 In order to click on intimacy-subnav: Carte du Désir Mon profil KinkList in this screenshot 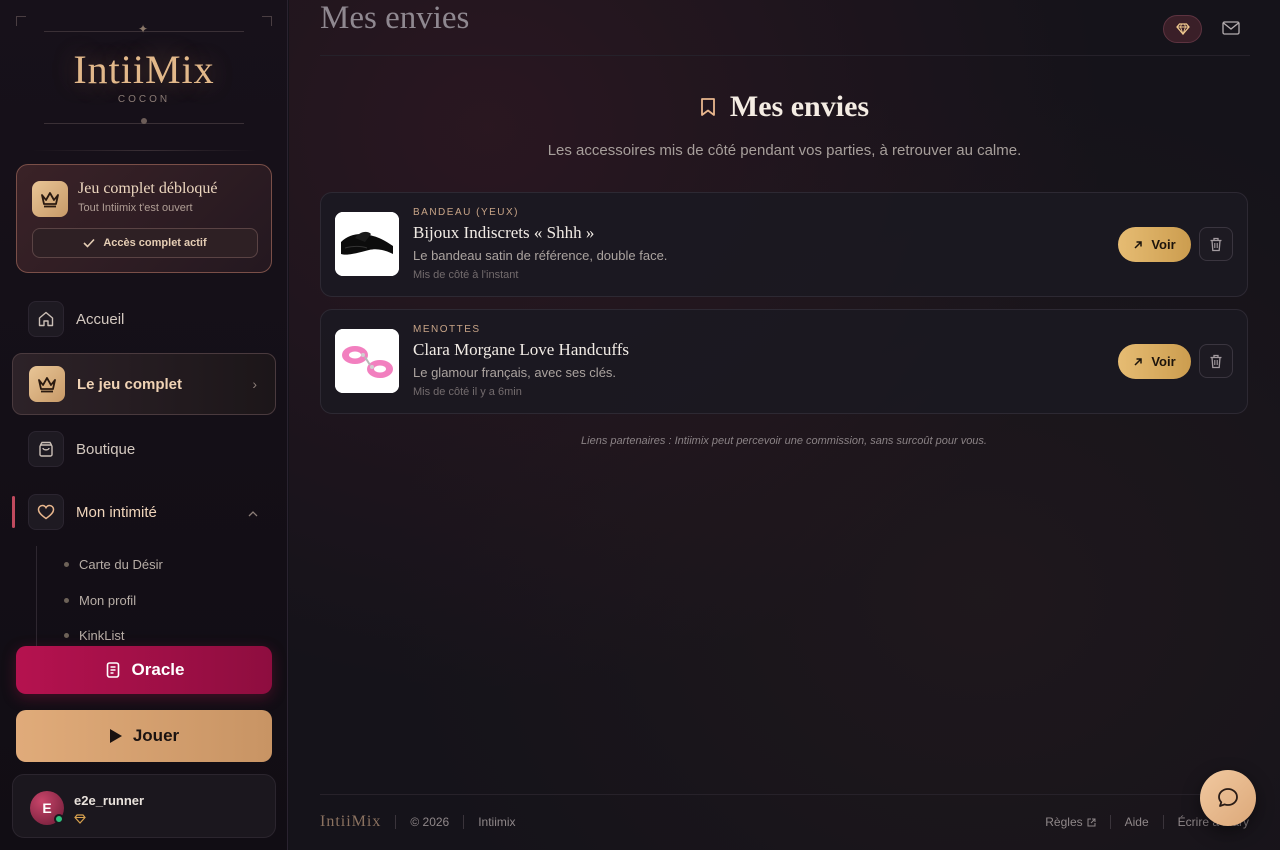, I will do `click(156, 596)`.